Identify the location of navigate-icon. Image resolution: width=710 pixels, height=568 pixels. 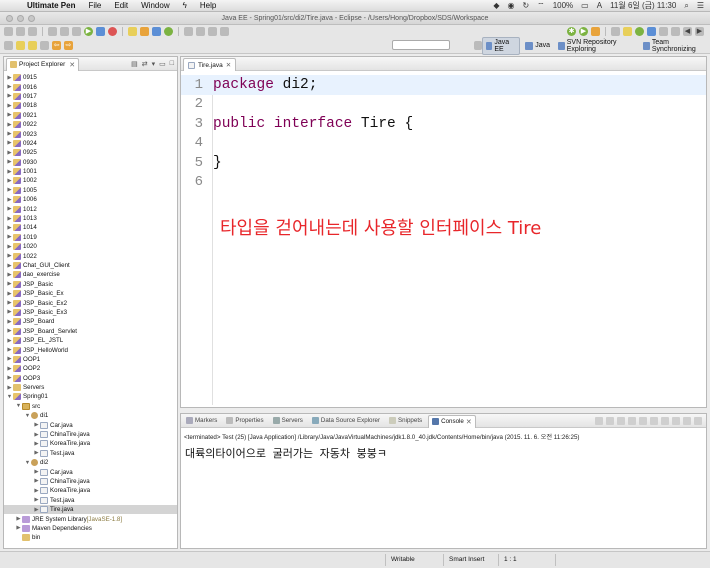
(44, 45).